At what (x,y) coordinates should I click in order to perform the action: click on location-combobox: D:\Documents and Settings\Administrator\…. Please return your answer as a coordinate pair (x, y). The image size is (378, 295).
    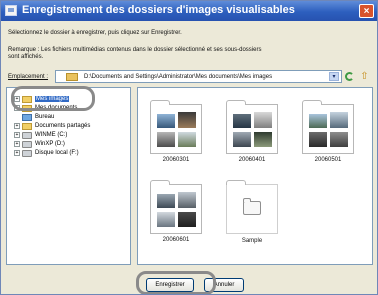
    Looking at the image, I should click on (198, 76).